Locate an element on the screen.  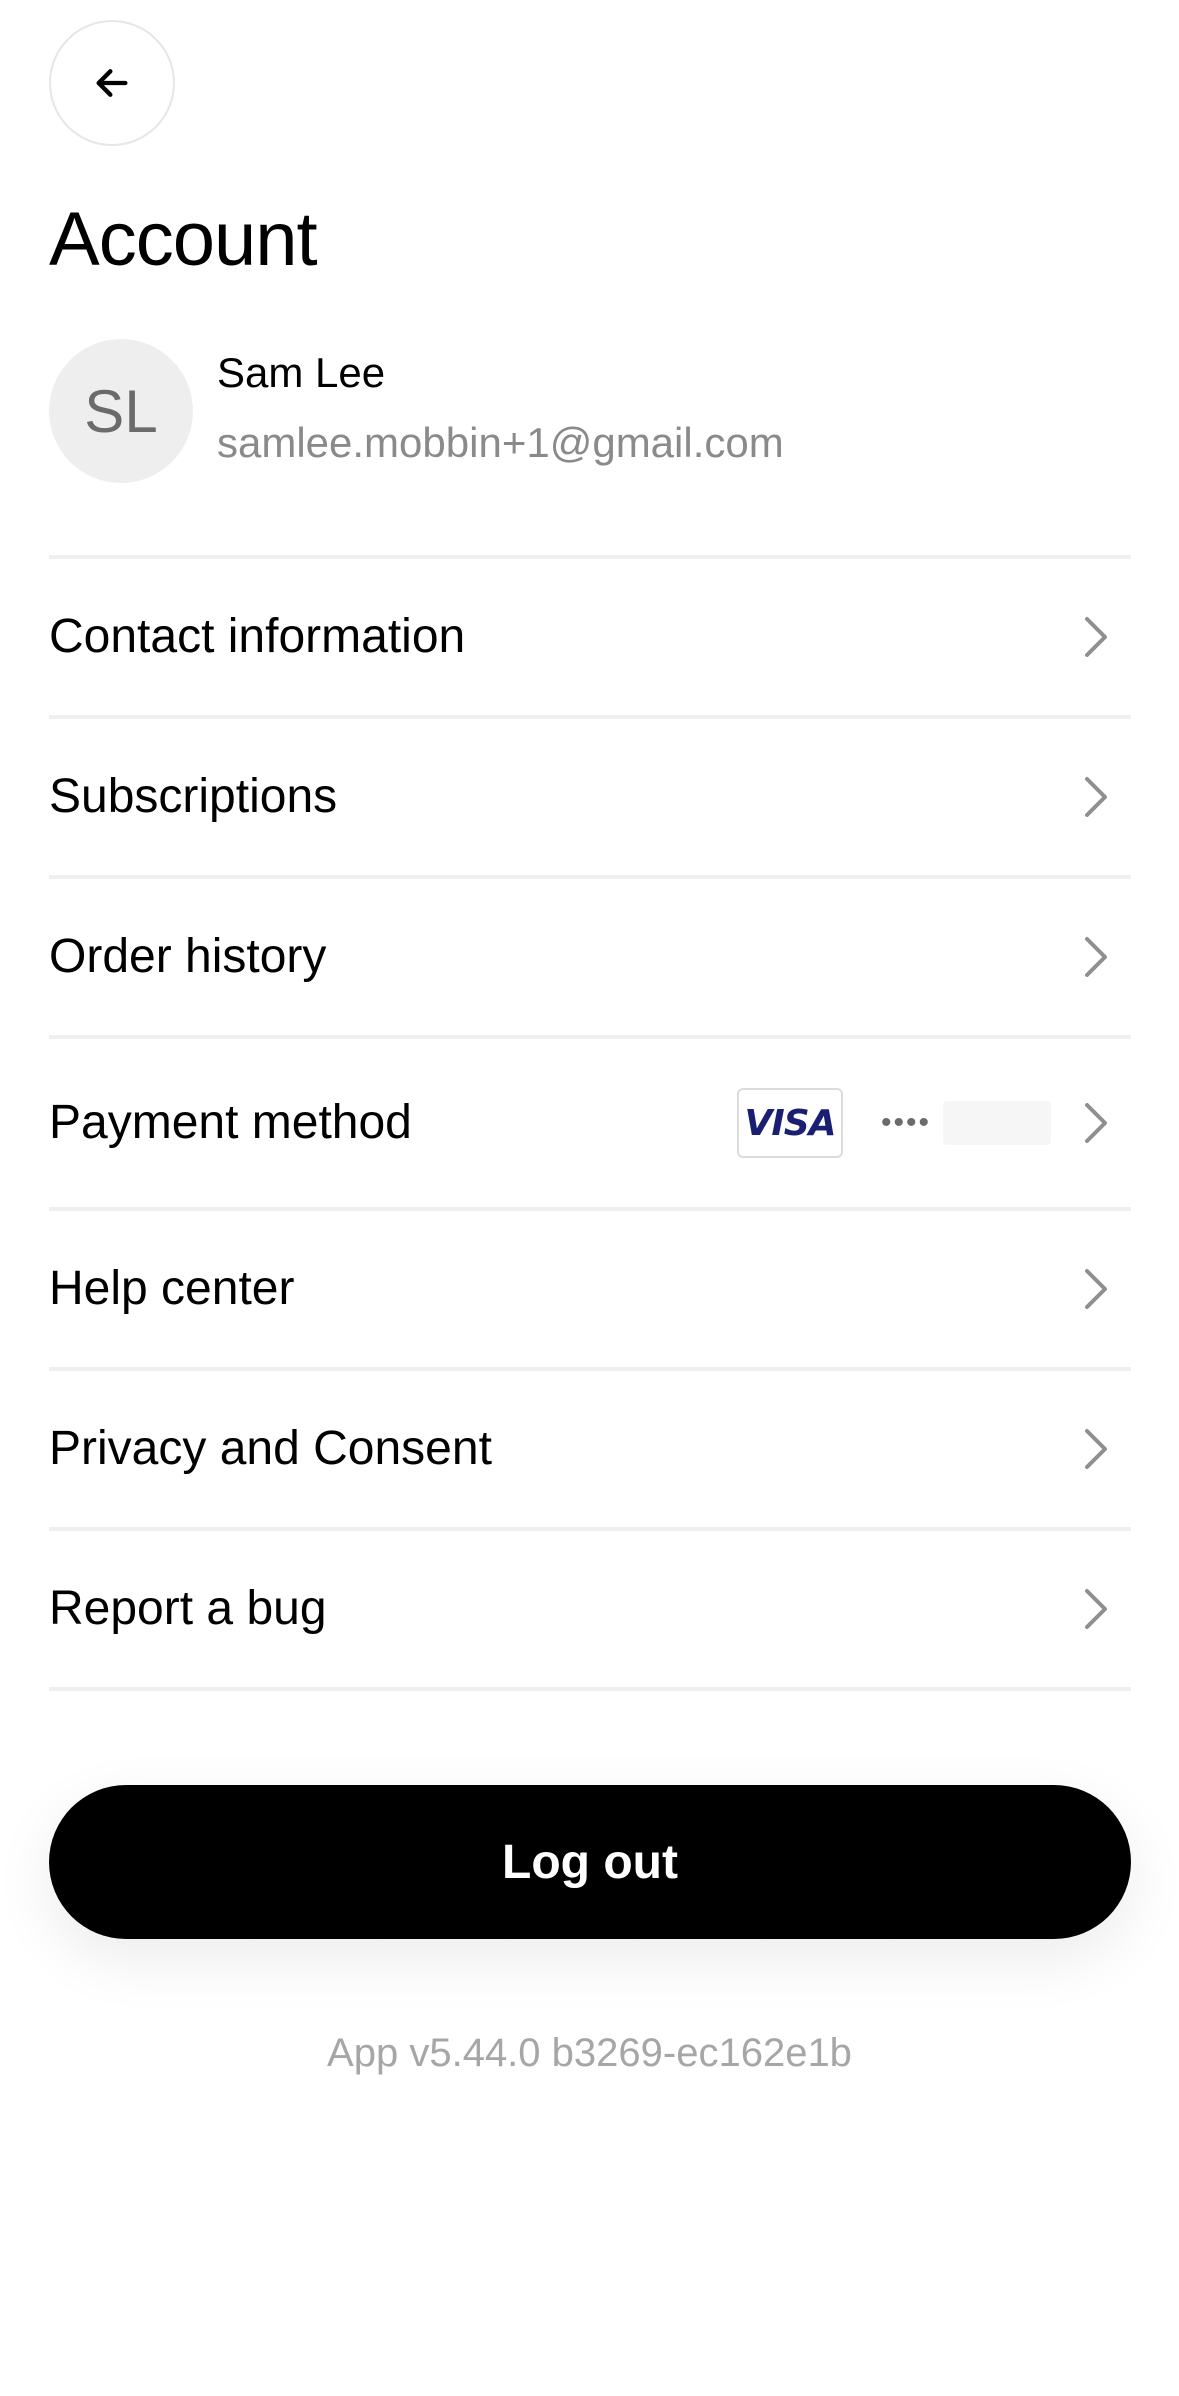
payment-card-summary: VISA •••• is located at coordinates (893, 1123).